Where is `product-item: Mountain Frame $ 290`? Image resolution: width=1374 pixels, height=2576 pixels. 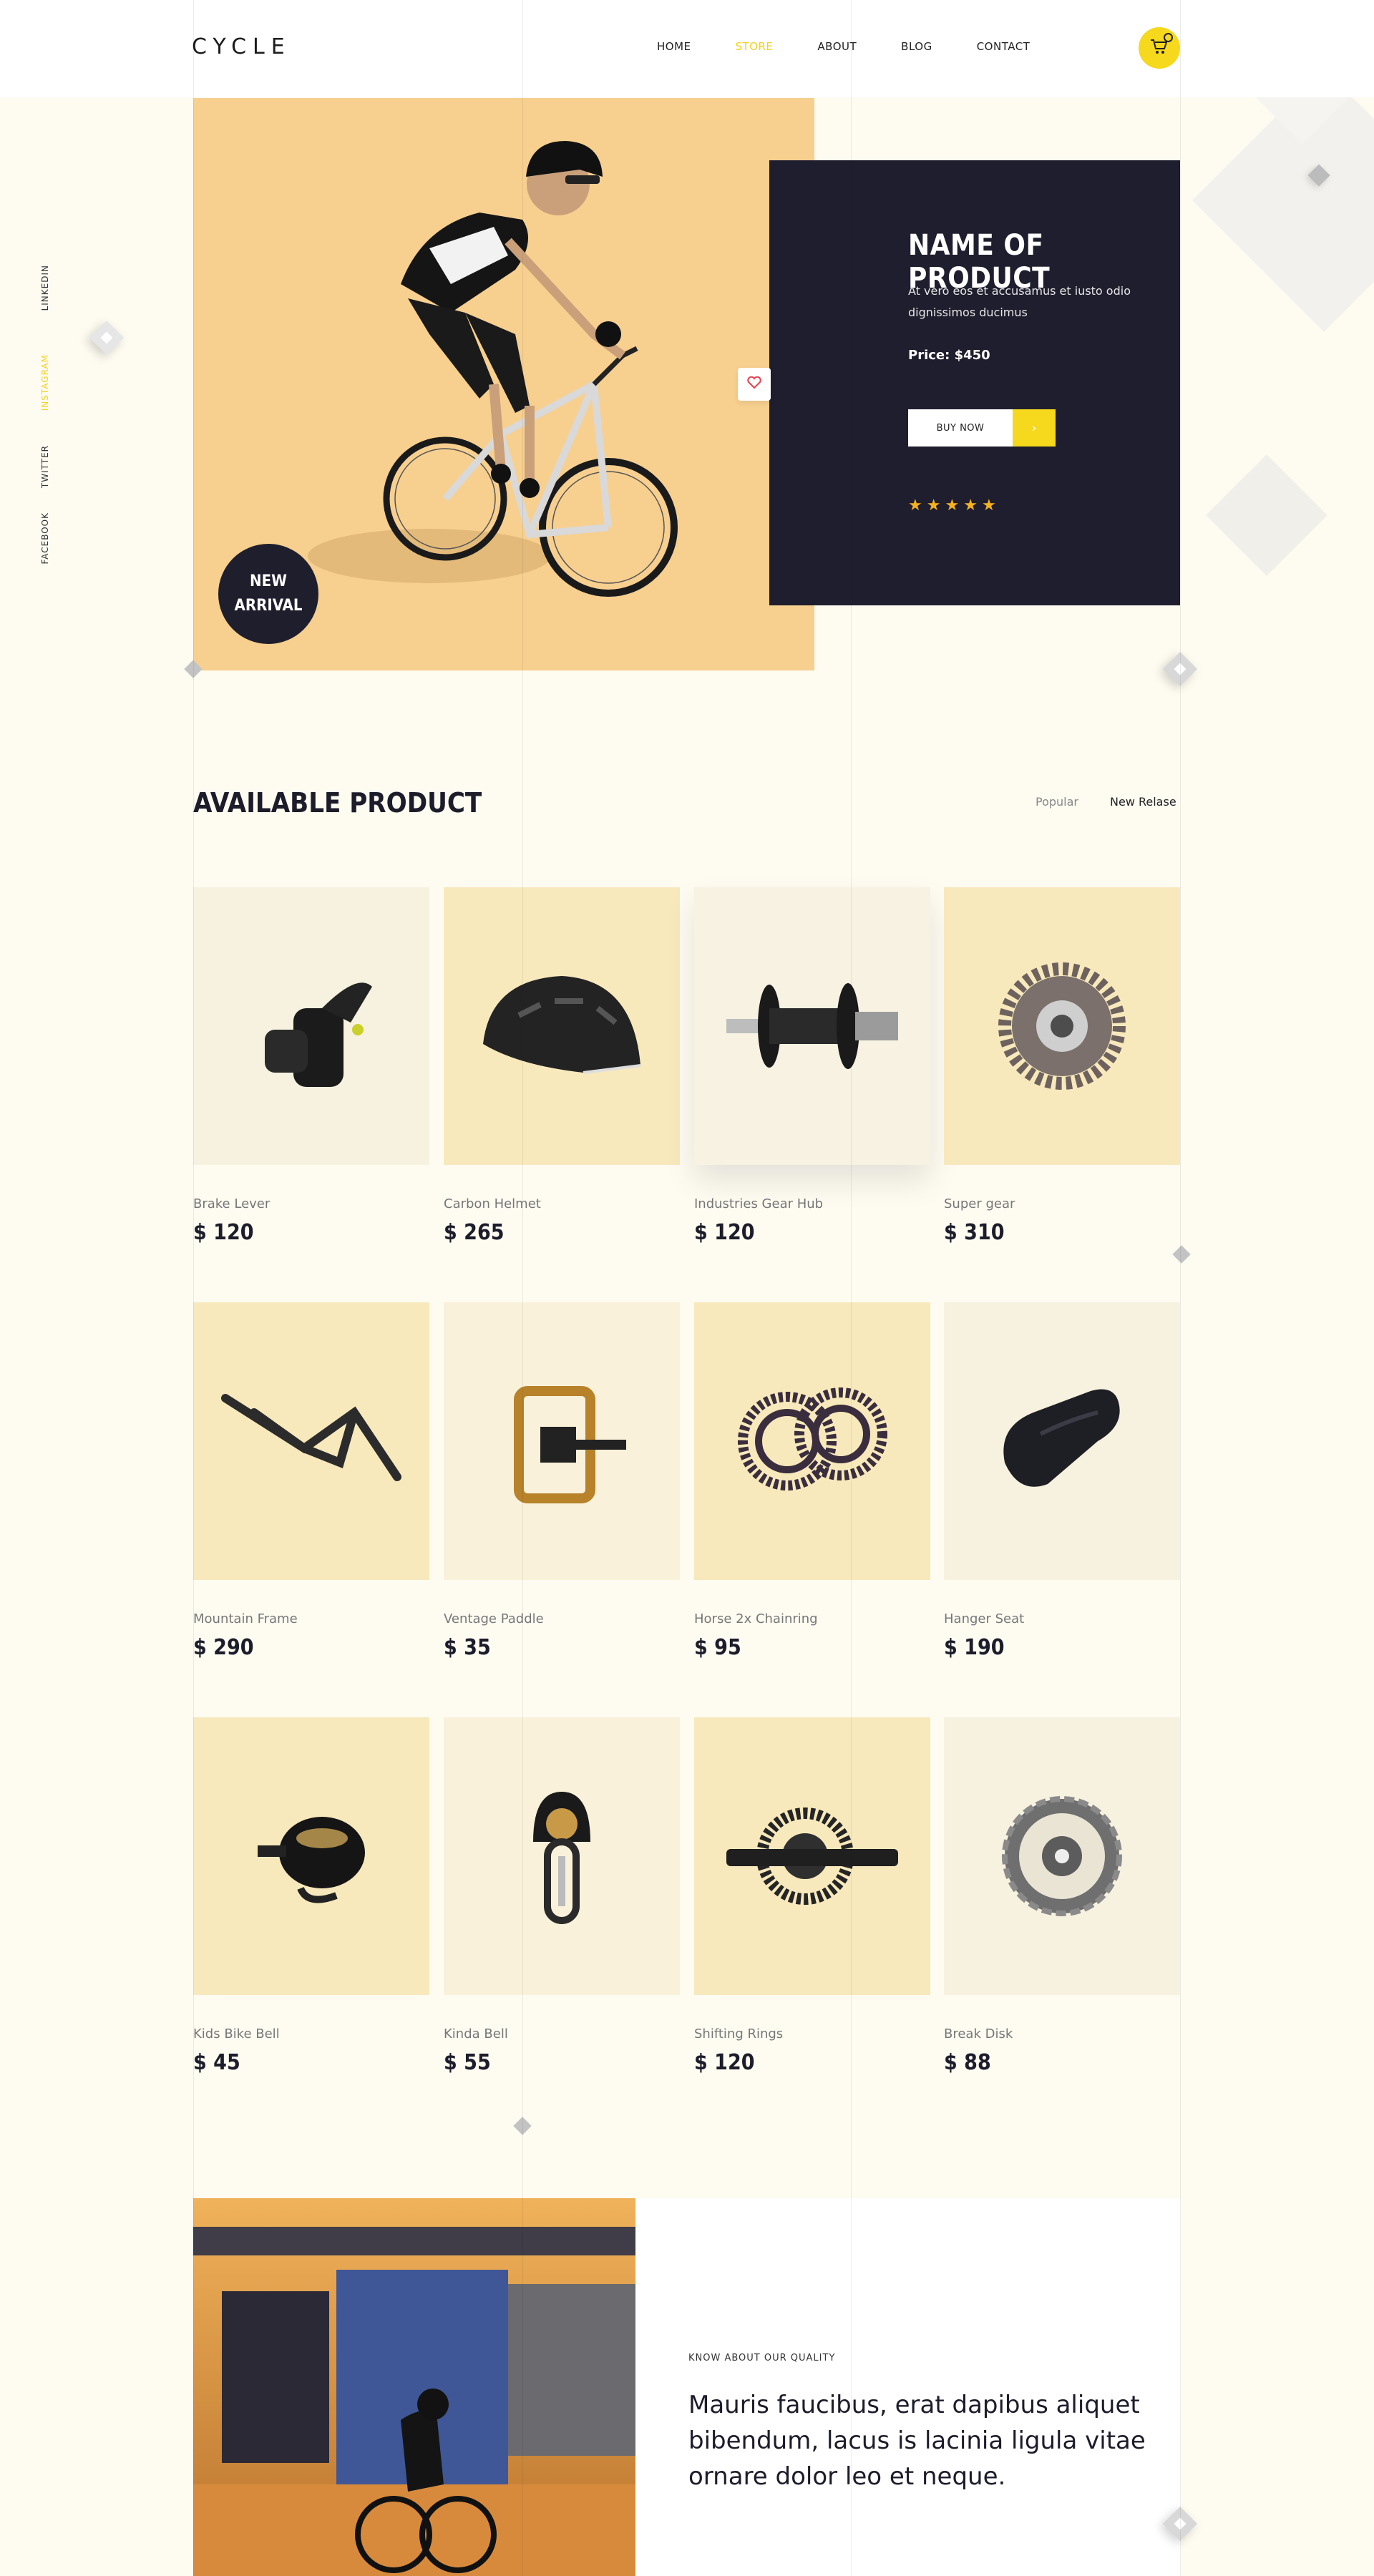
product-item: Mountain Frame $ 290 is located at coordinates (311, 1481).